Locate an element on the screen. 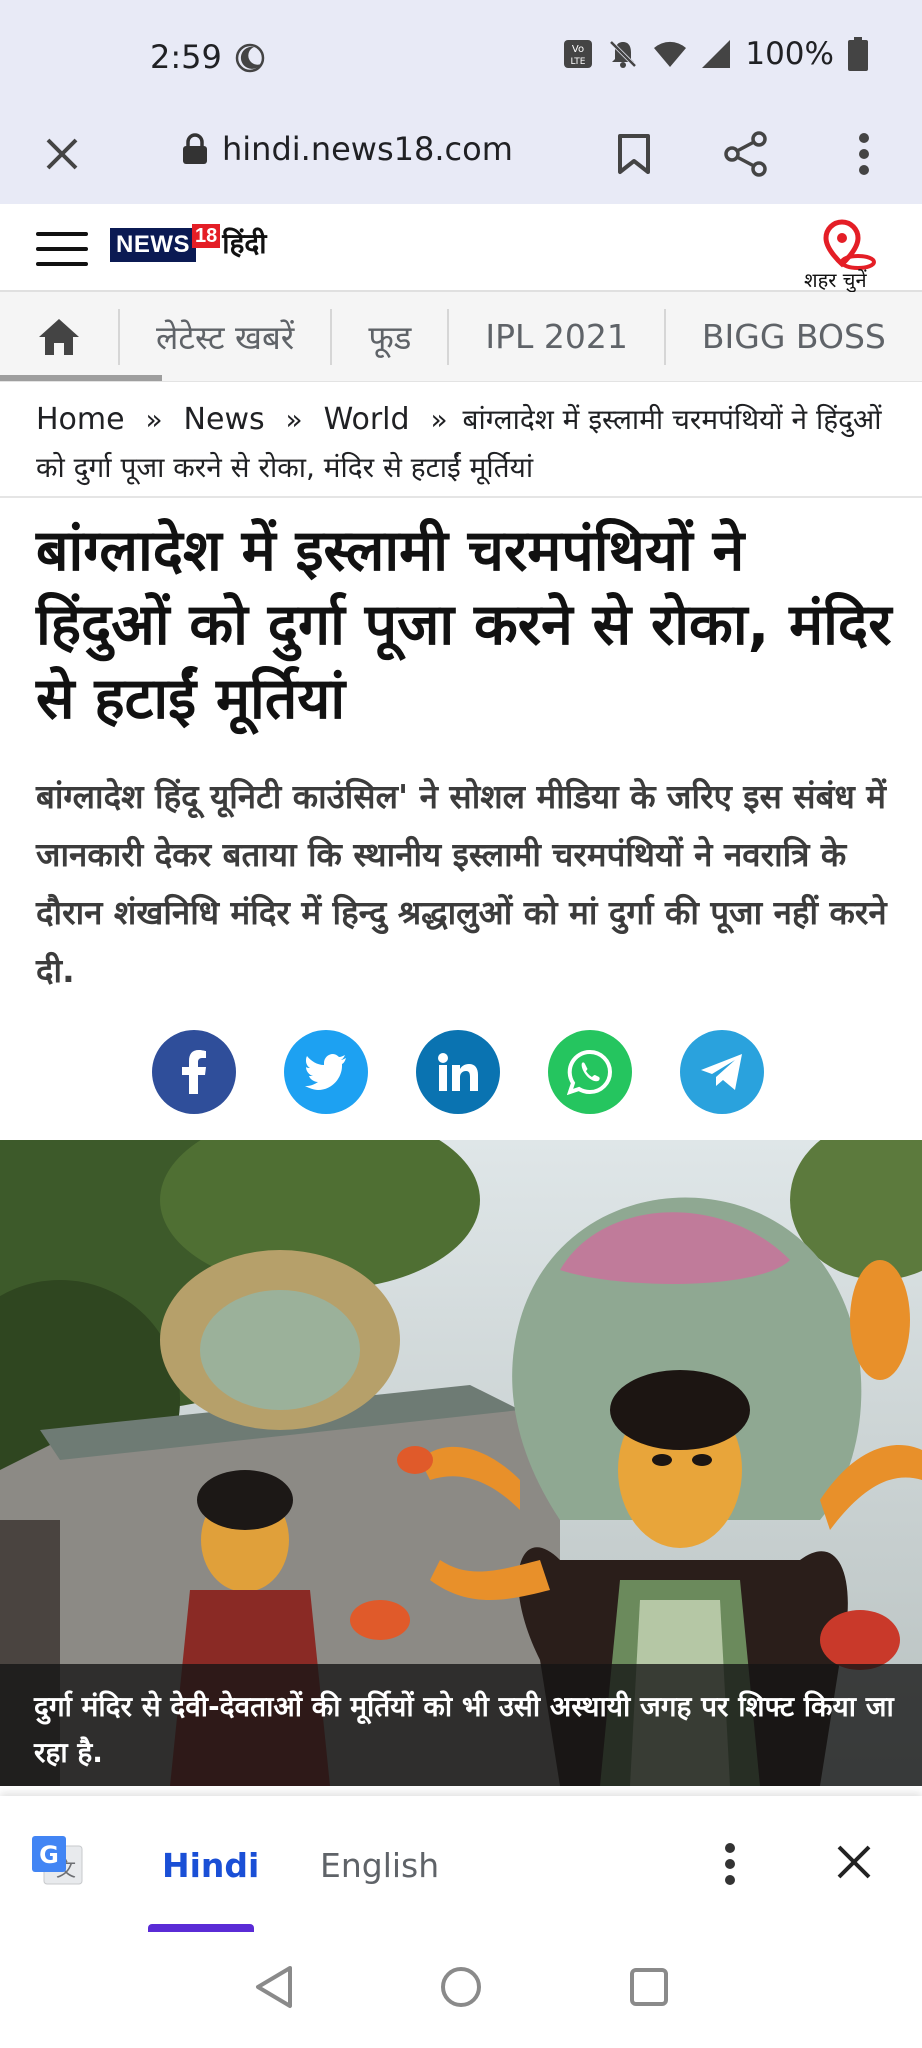  svg-text: LTE is located at coordinates (578, 62).